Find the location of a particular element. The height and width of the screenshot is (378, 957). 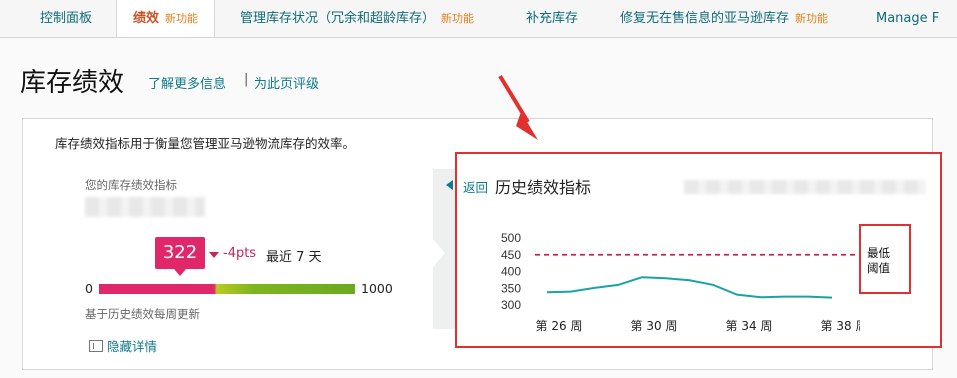

metric-label: 您的库存绩效指标 is located at coordinates (131, 185).